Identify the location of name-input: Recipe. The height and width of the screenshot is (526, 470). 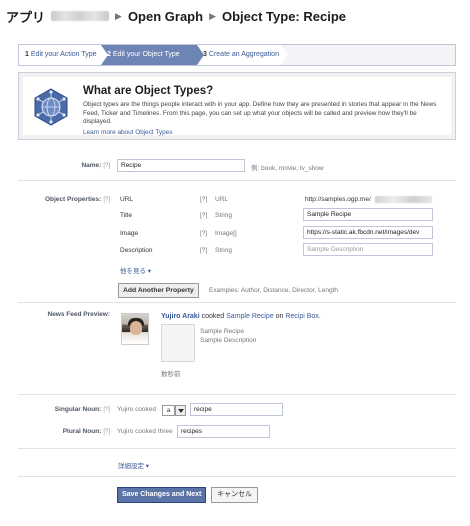
(181, 165).